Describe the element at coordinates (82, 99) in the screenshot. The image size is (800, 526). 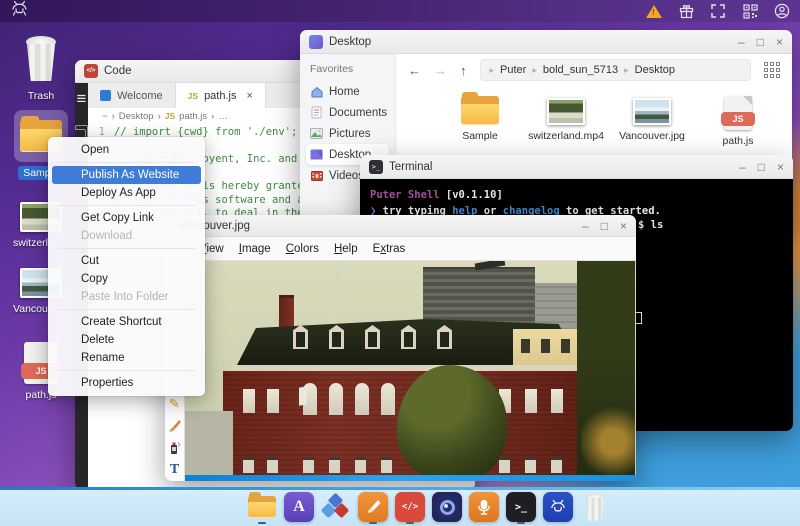
I see `menu-icon: ≡` at that location.